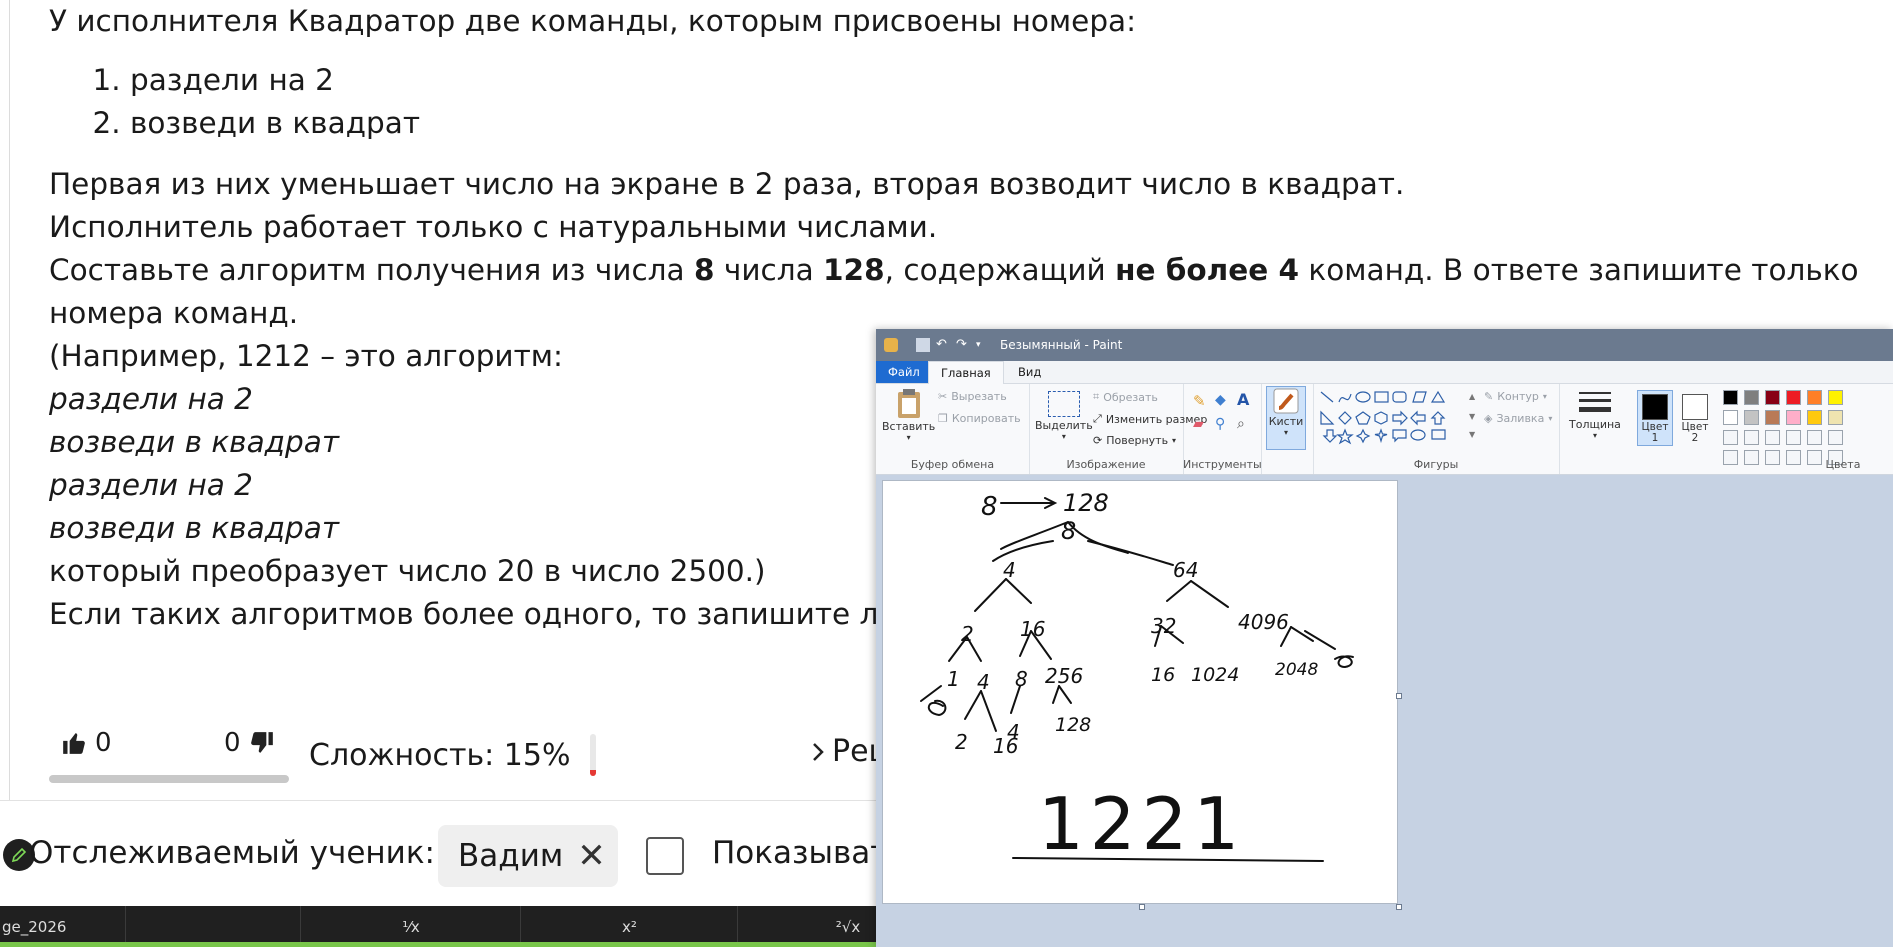 This screenshot has width=1893, height=947. I want to click on customize-arrow-icon: ▾, so click(983, 345).